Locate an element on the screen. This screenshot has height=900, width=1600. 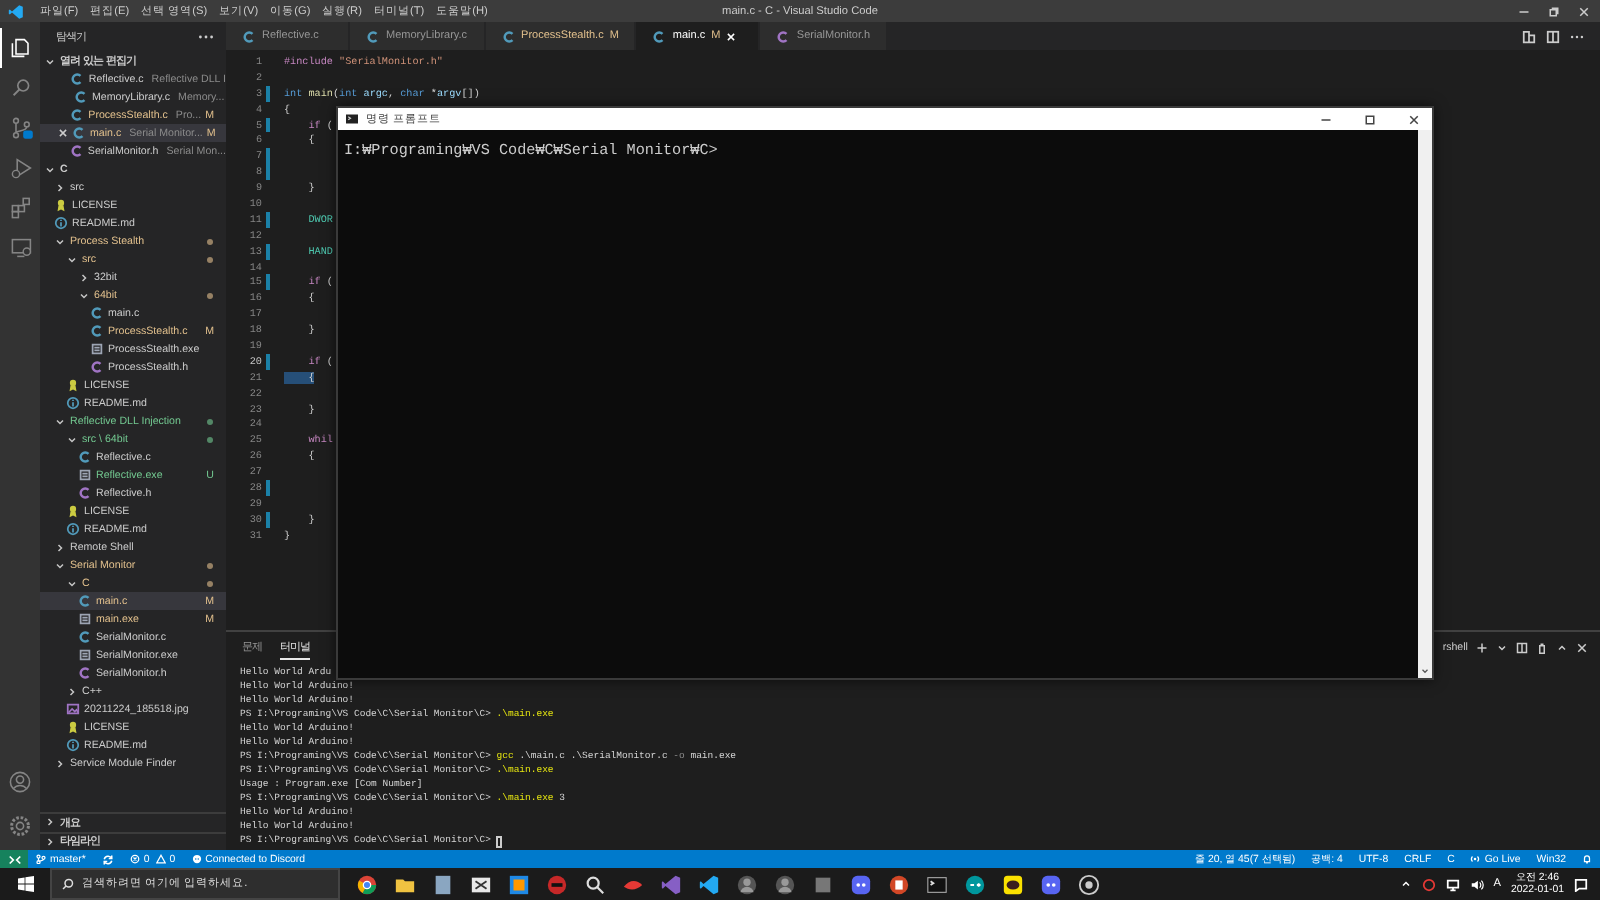
console-icon is located at coordinates (352, 119).